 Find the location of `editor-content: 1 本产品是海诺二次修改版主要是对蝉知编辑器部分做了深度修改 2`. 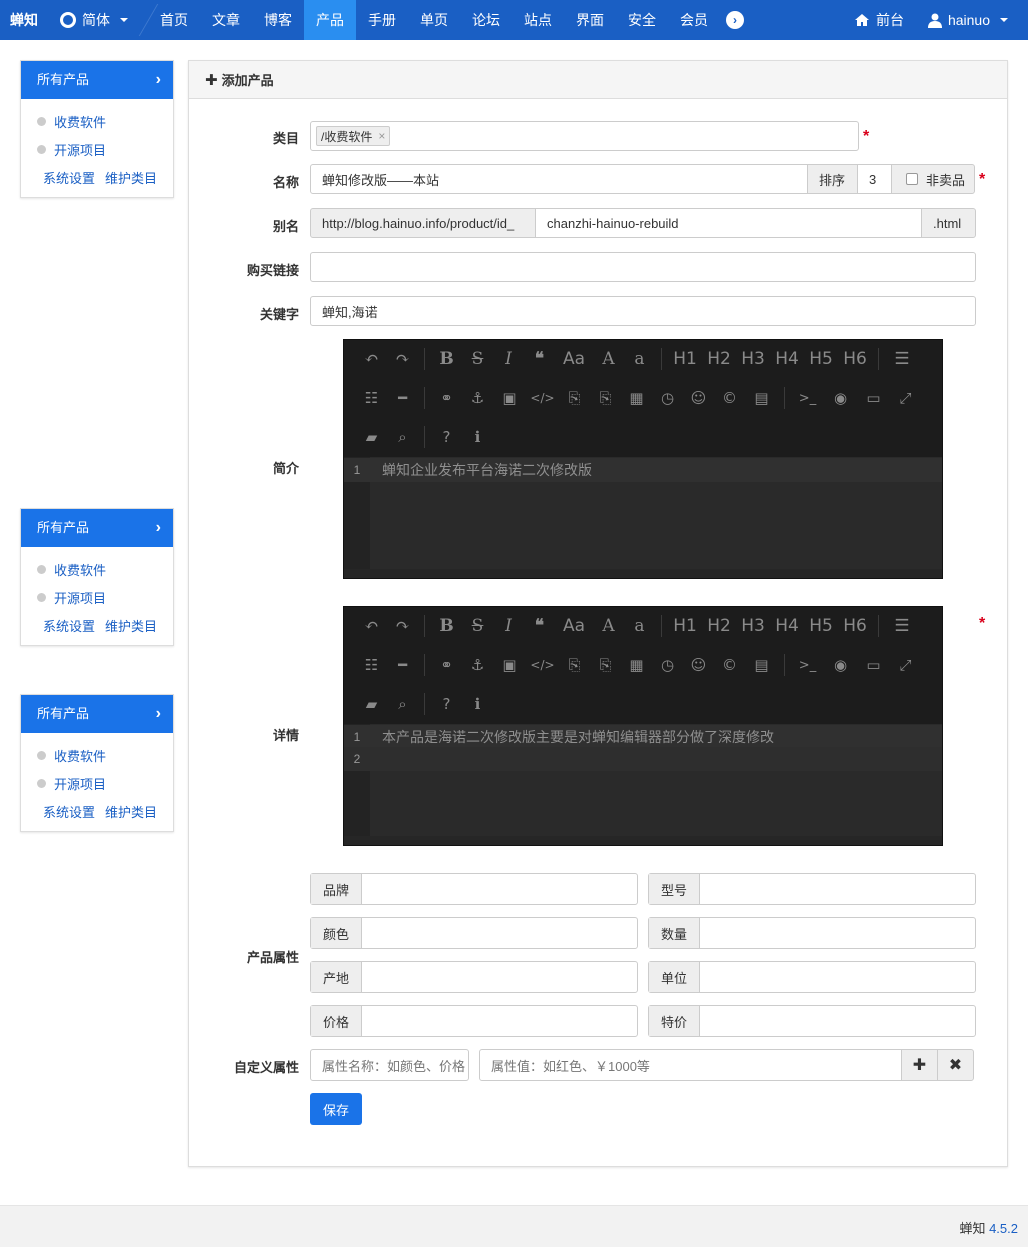

editor-content: 1 本产品是海诺二次修改版主要是对蝉知编辑器部分做了深度修改 2 is located at coordinates (643, 780).